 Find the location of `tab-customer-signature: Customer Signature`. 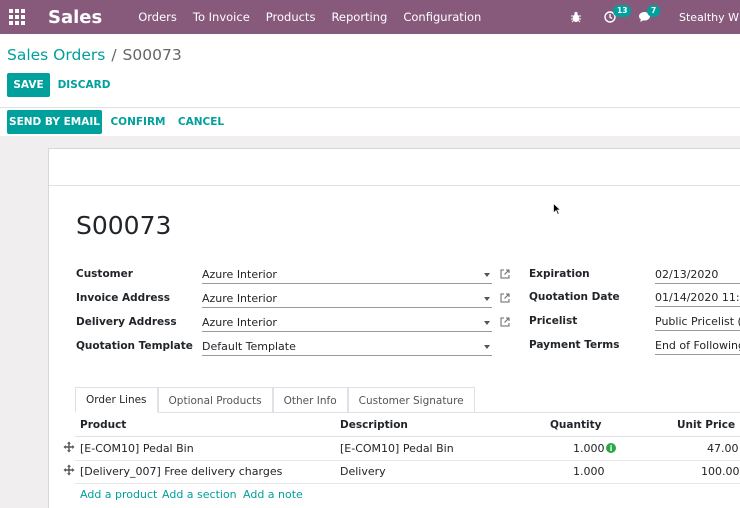

tab-customer-signature: Customer Signature is located at coordinates (411, 400).